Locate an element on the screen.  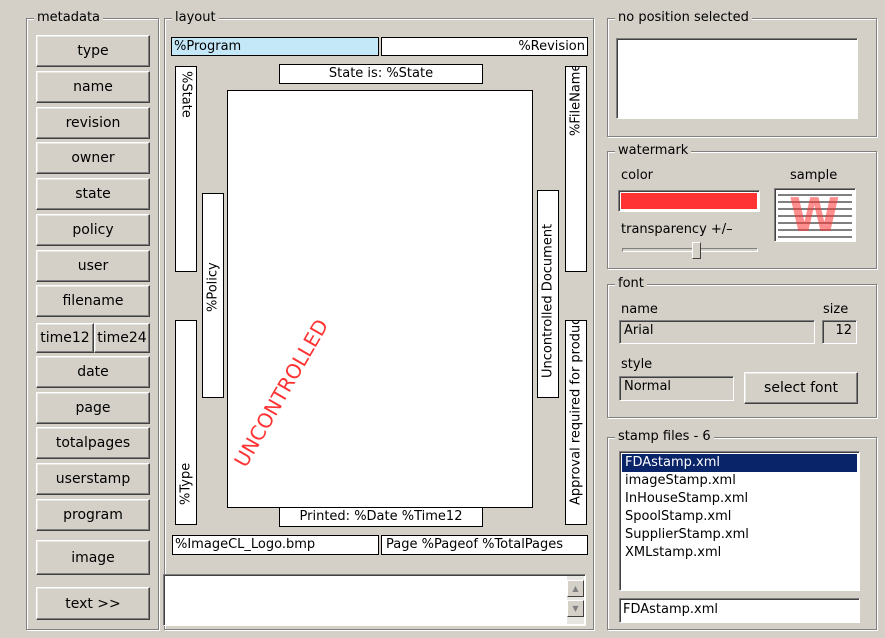
text-area: ▲ ▼ is located at coordinates (374, 600).